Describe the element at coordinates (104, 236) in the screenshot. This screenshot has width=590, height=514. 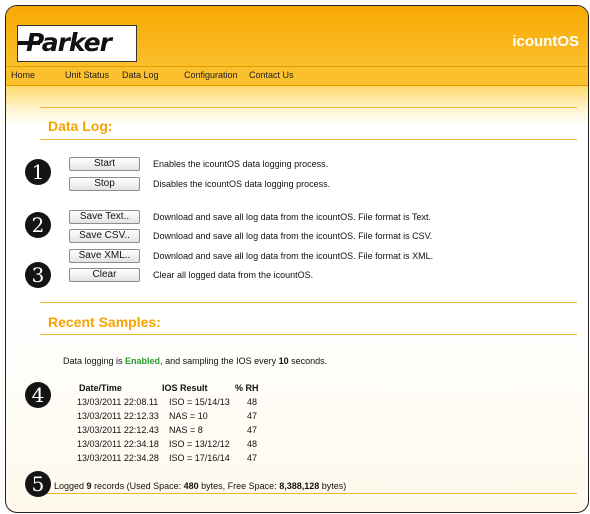
I see `save-csv-button: Save CSV..` at that location.